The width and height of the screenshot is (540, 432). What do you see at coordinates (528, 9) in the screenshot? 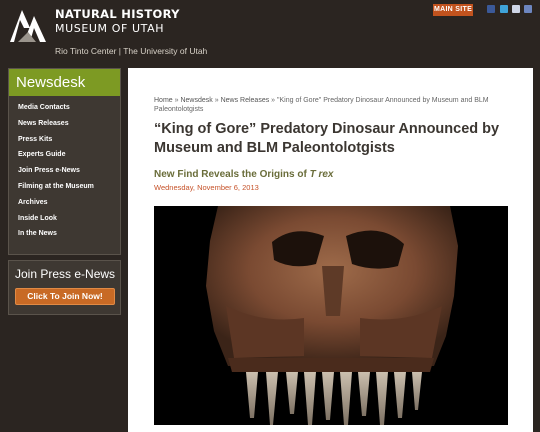
I see `rss-icon` at bounding box center [528, 9].